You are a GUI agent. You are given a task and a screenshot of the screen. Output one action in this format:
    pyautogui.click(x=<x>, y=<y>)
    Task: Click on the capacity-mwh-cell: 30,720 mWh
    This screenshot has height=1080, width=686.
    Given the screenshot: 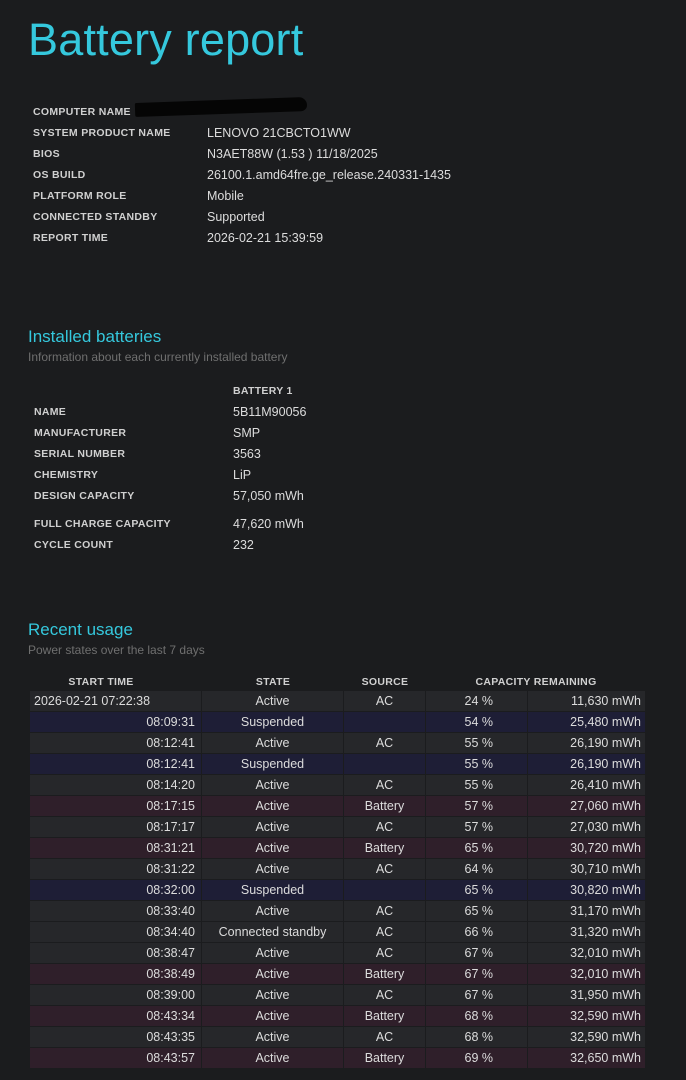 What is the action you would take?
    pyautogui.click(x=587, y=848)
    